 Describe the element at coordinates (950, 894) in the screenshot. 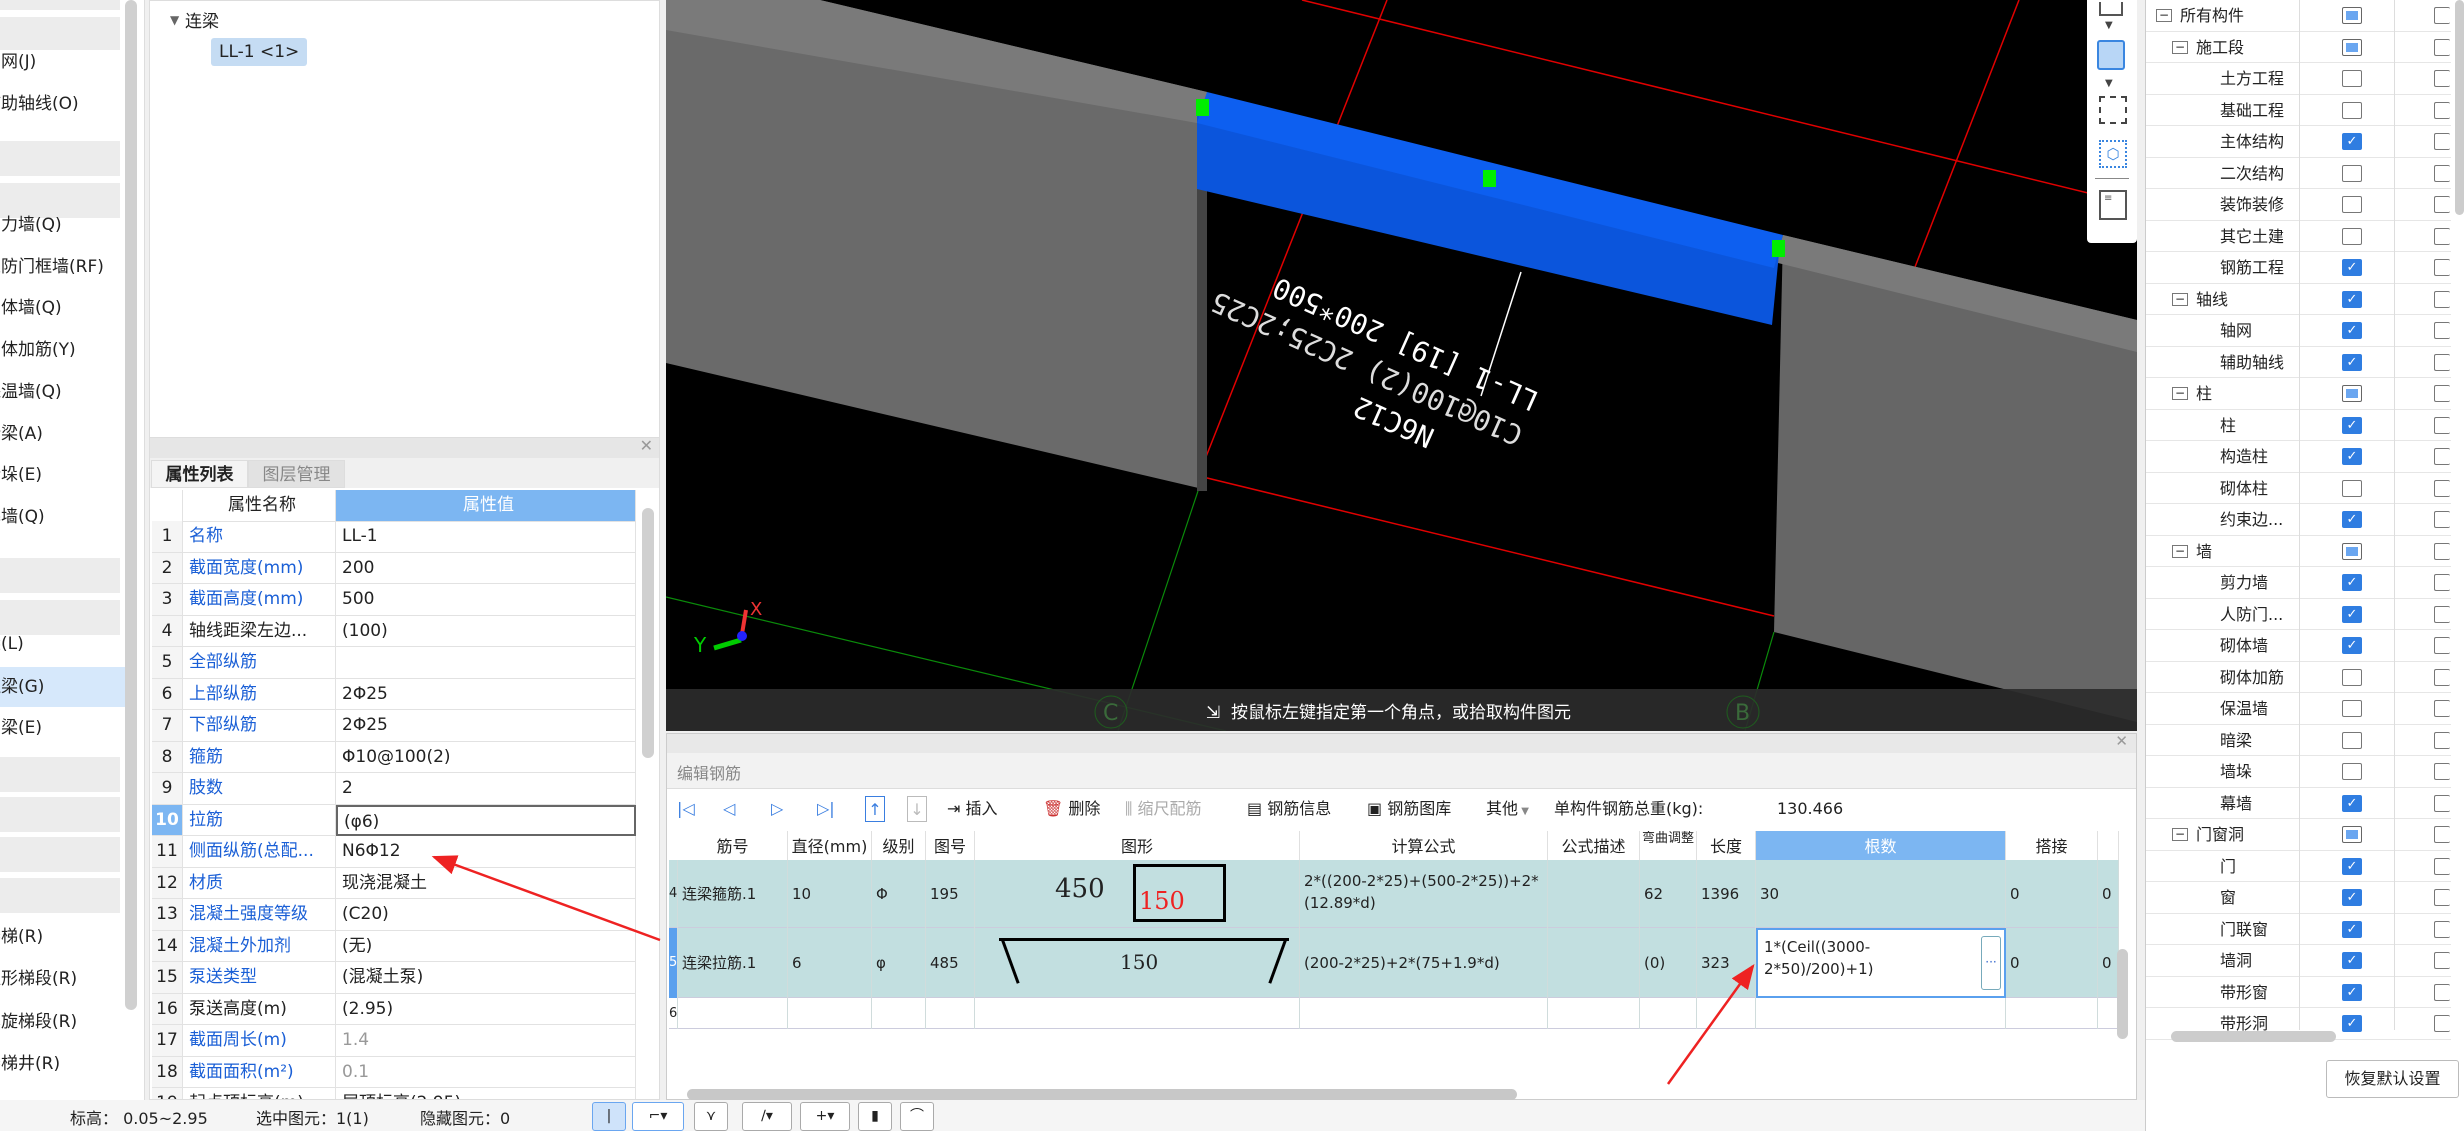

I see `rebar-cell-fig: 195` at that location.